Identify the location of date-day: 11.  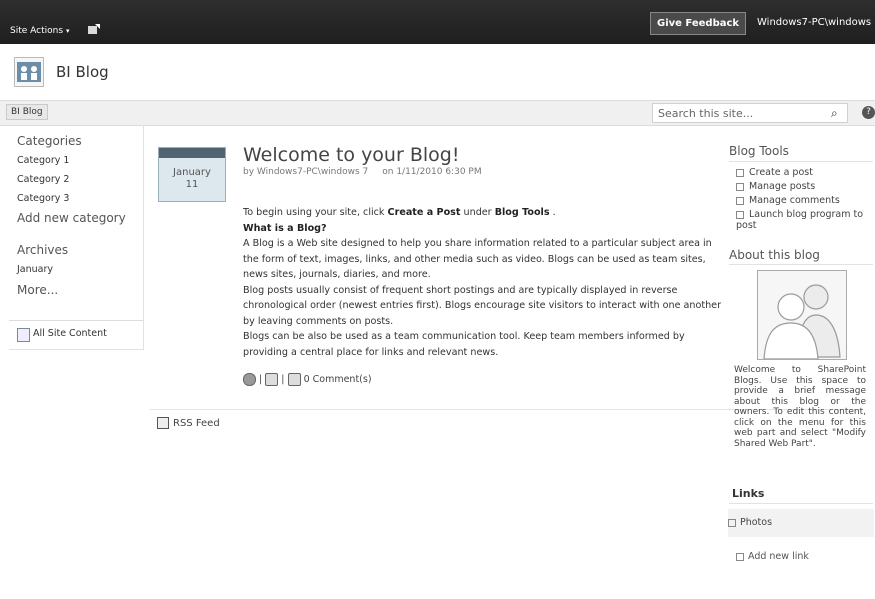
(192, 184).